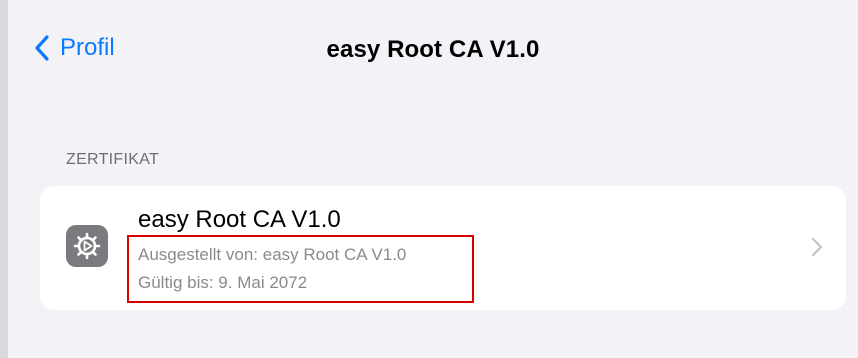 The width and height of the screenshot is (858, 358). I want to click on certificate-valid-until: Gültig bis: 9. Mai 2072, so click(223, 282).